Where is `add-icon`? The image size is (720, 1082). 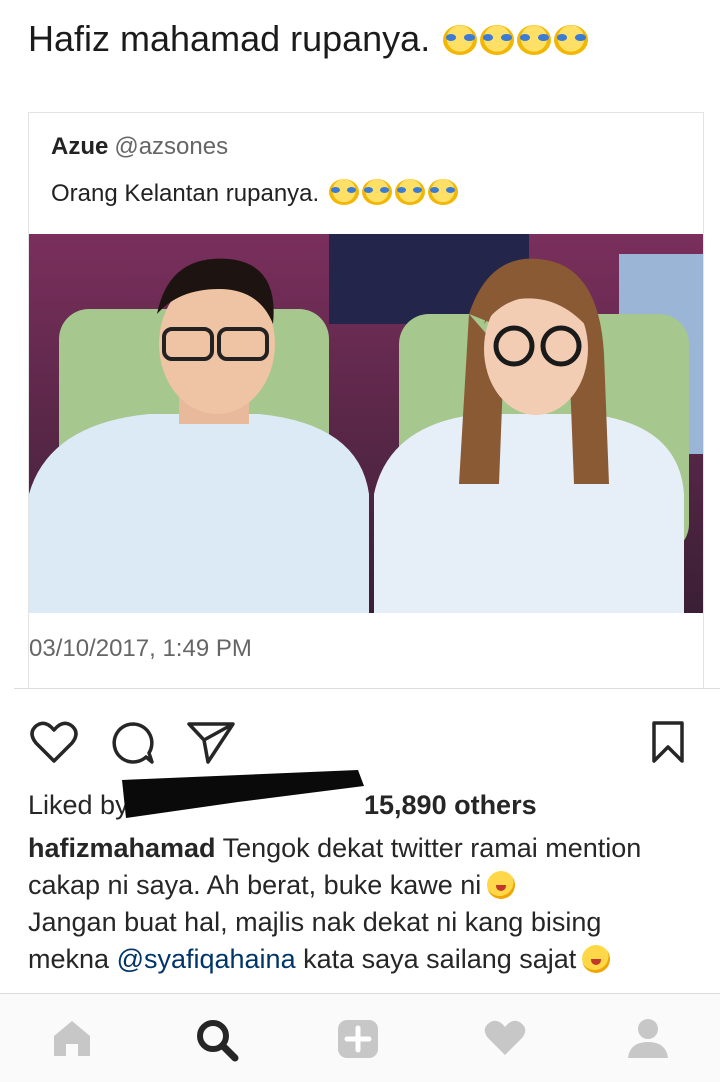 add-icon is located at coordinates (358, 1041).